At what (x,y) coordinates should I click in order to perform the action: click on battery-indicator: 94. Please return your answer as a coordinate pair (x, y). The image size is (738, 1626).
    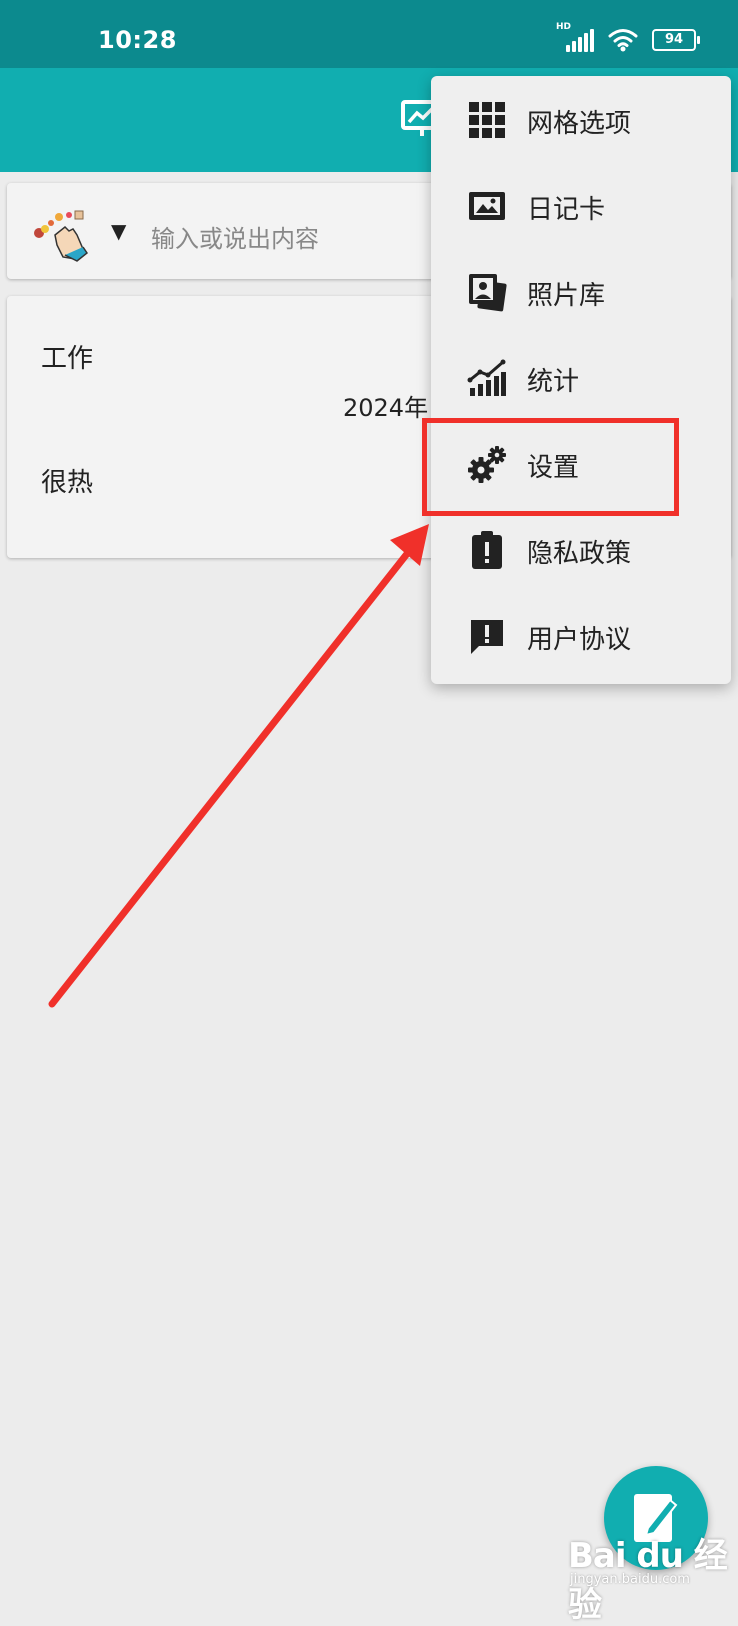
    Looking at the image, I should click on (676, 40).